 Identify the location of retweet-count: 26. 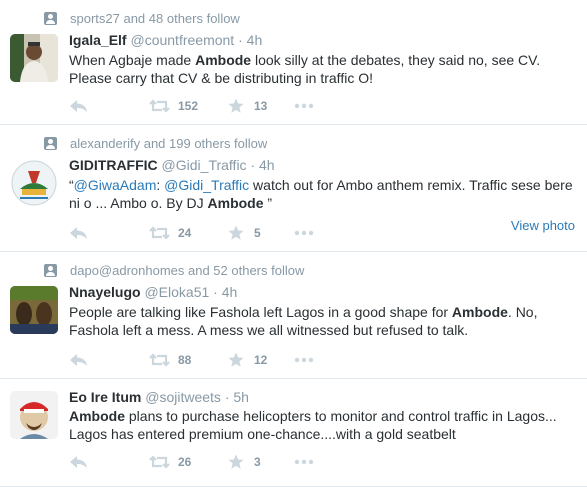
(185, 462).